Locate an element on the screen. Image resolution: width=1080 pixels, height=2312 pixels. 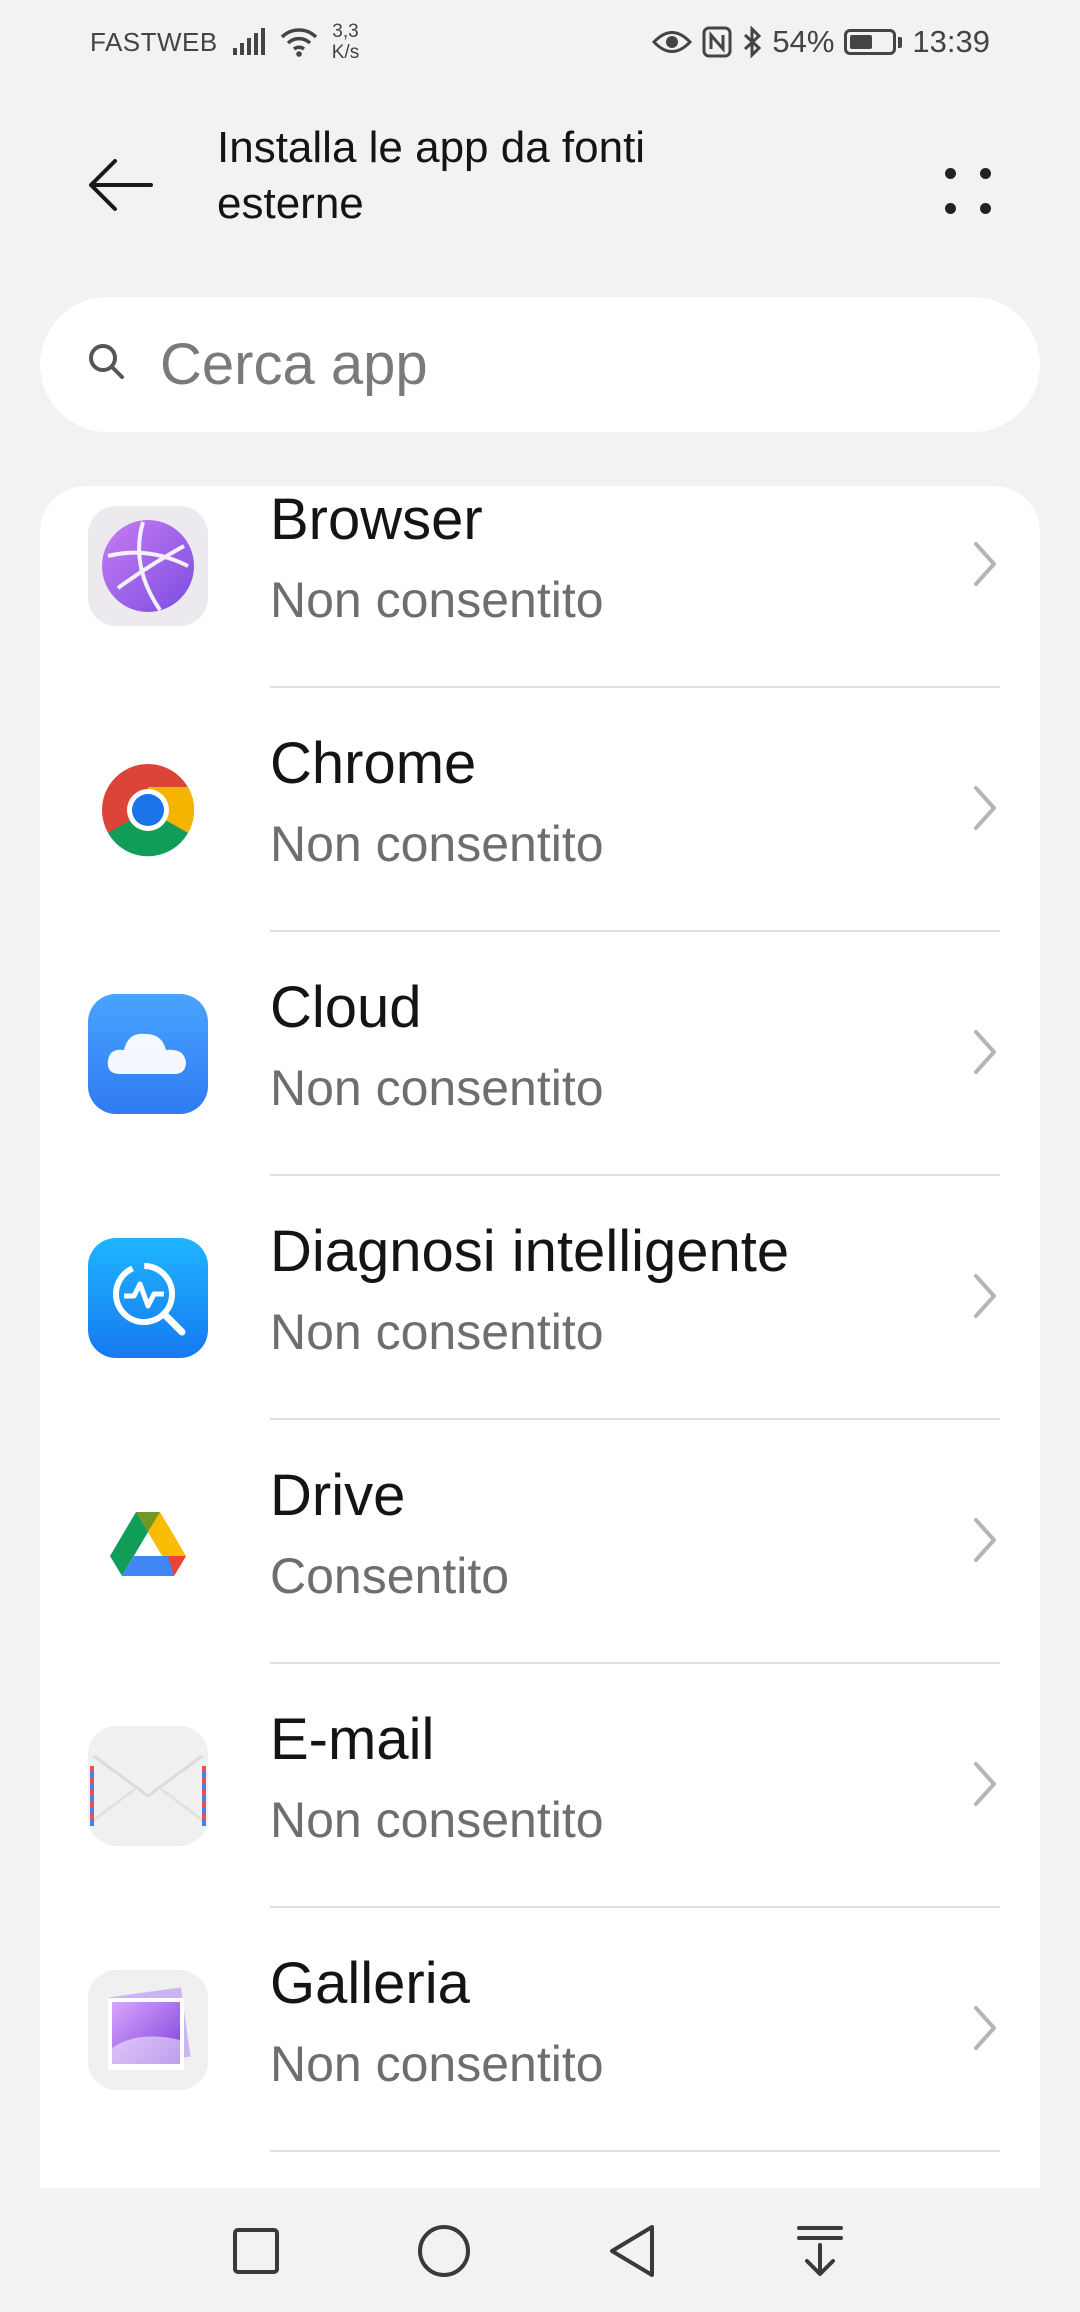
list-item: E-mail Non consentito is located at coordinates (540, 1828).